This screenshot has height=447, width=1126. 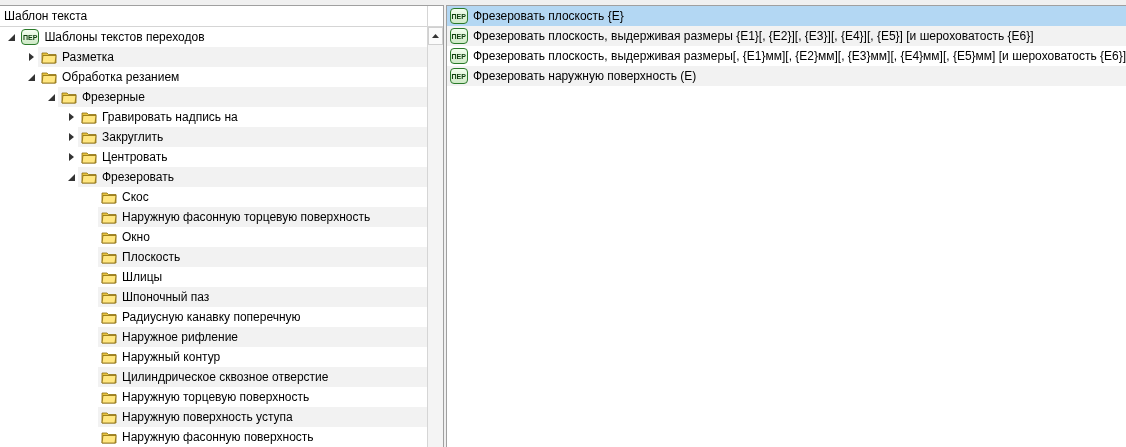 What do you see at coordinates (263, 217) in the screenshot?
I see `tree-item: Наружную фасонную торцевую поверхность` at bounding box center [263, 217].